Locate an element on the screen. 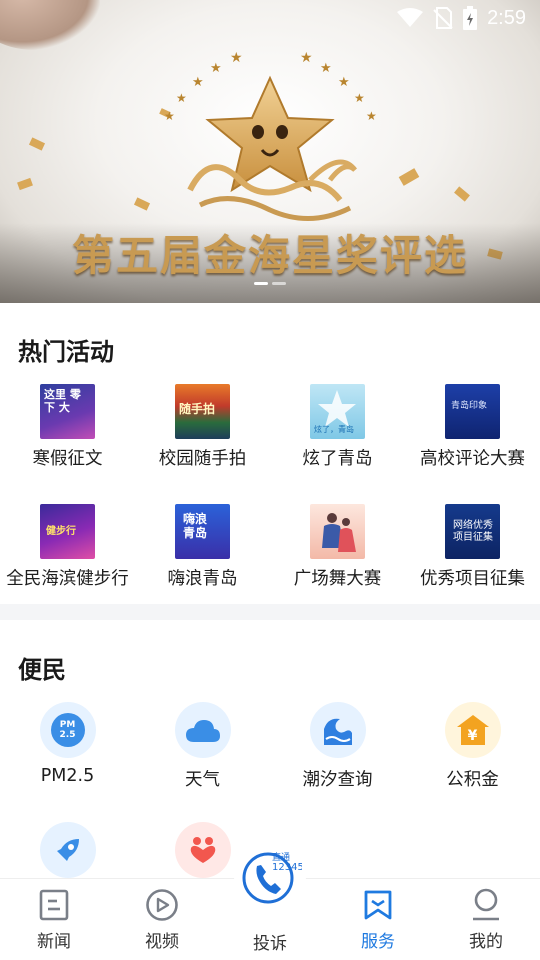 The image size is (540, 960). nav-video: 视频 is located at coordinates (162, 919).